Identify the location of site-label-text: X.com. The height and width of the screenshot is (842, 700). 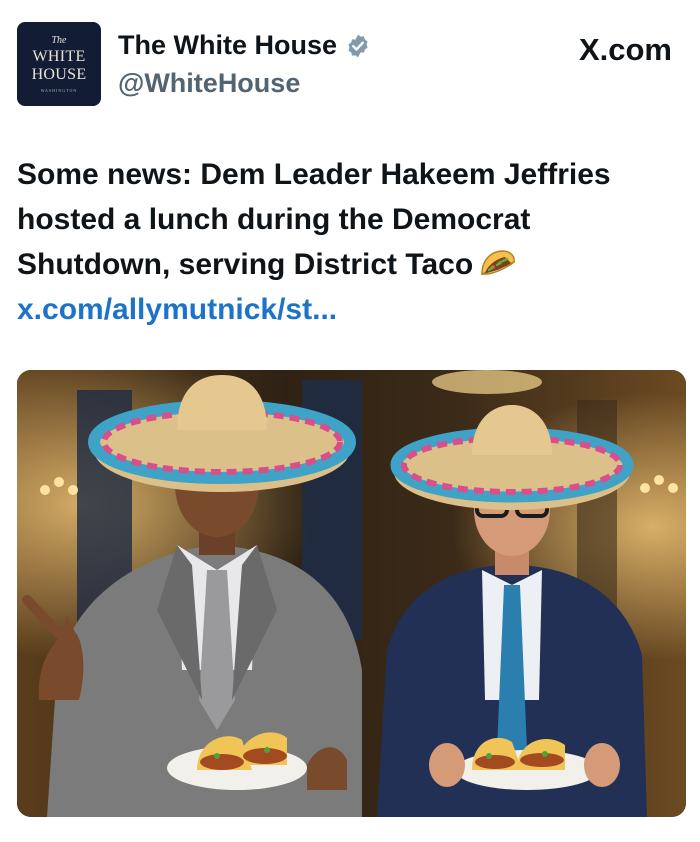
(625, 49).